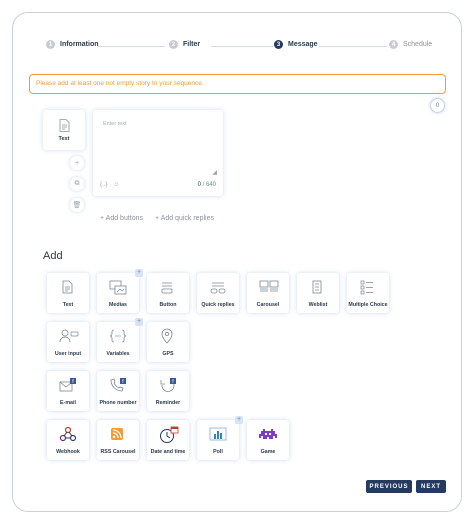 The width and height of the screenshot is (474, 522). Describe the element at coordinates (269, 286) in the screenshot. I see `carousel-icon` at that location.